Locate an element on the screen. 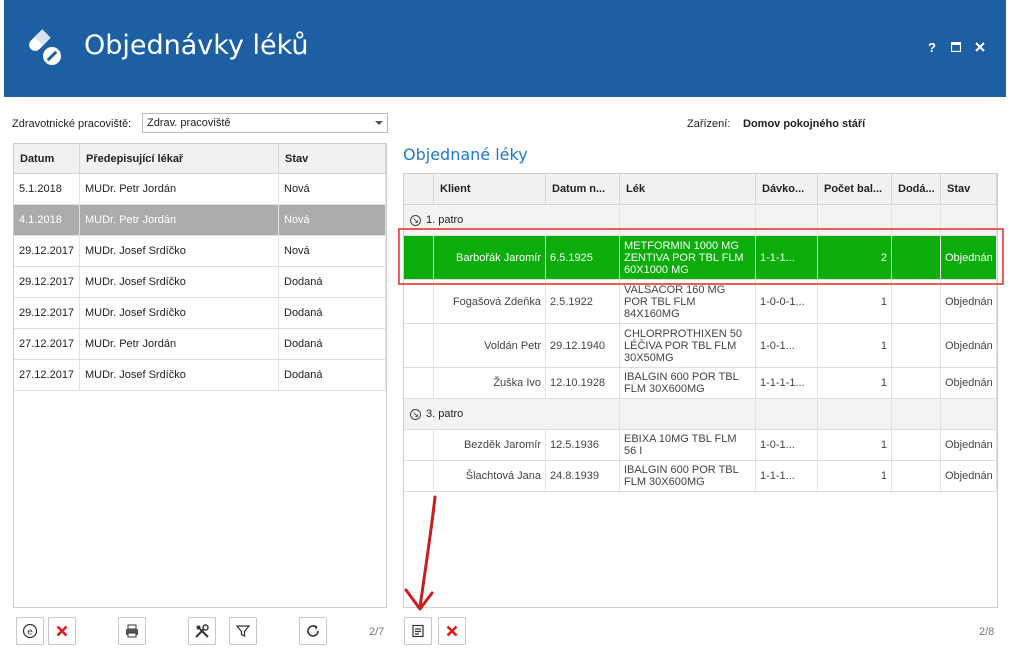  column-header-date: Datum is located at coordinates (47, 158).